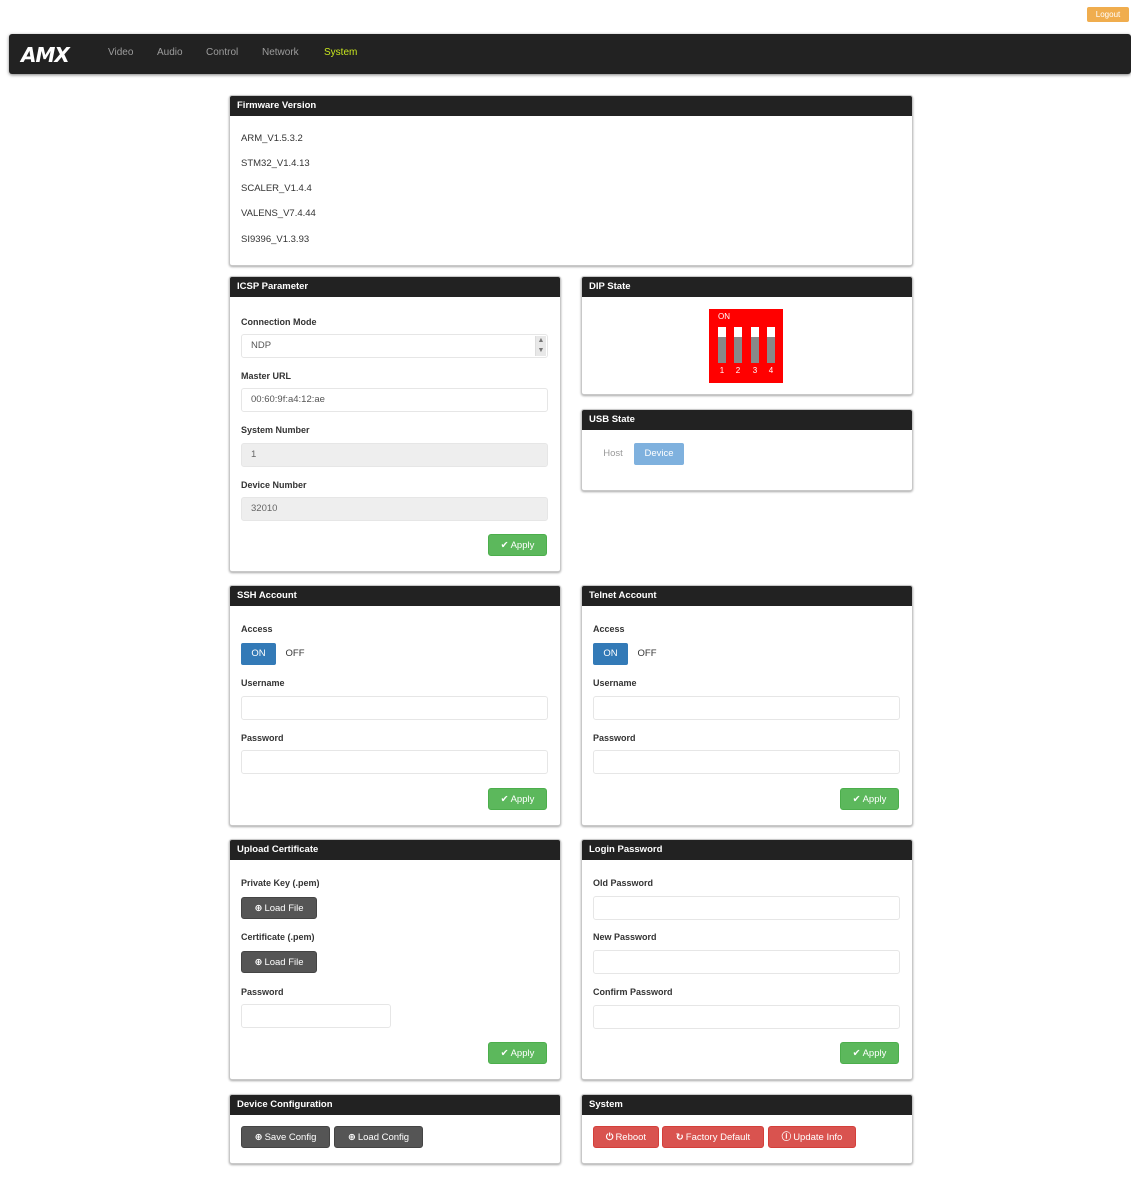 Image resolution: width=1131 pixels, height=1189 pixels. Describe the element at coordinates (746, 908) in the screenshot. I see `old-password-input` at that location.